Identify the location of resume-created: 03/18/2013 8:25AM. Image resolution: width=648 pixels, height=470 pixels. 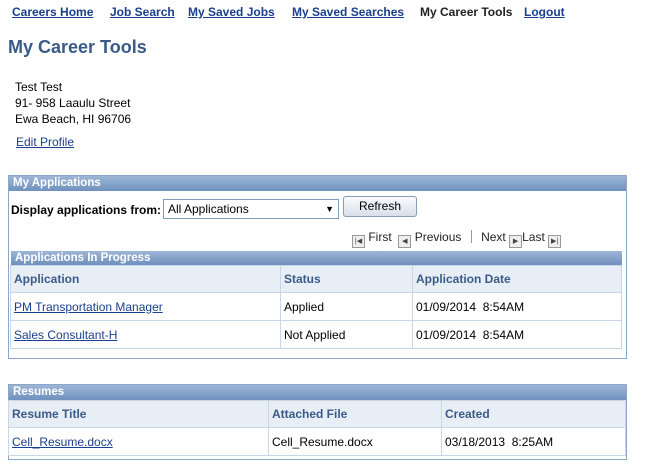
(533, 441).